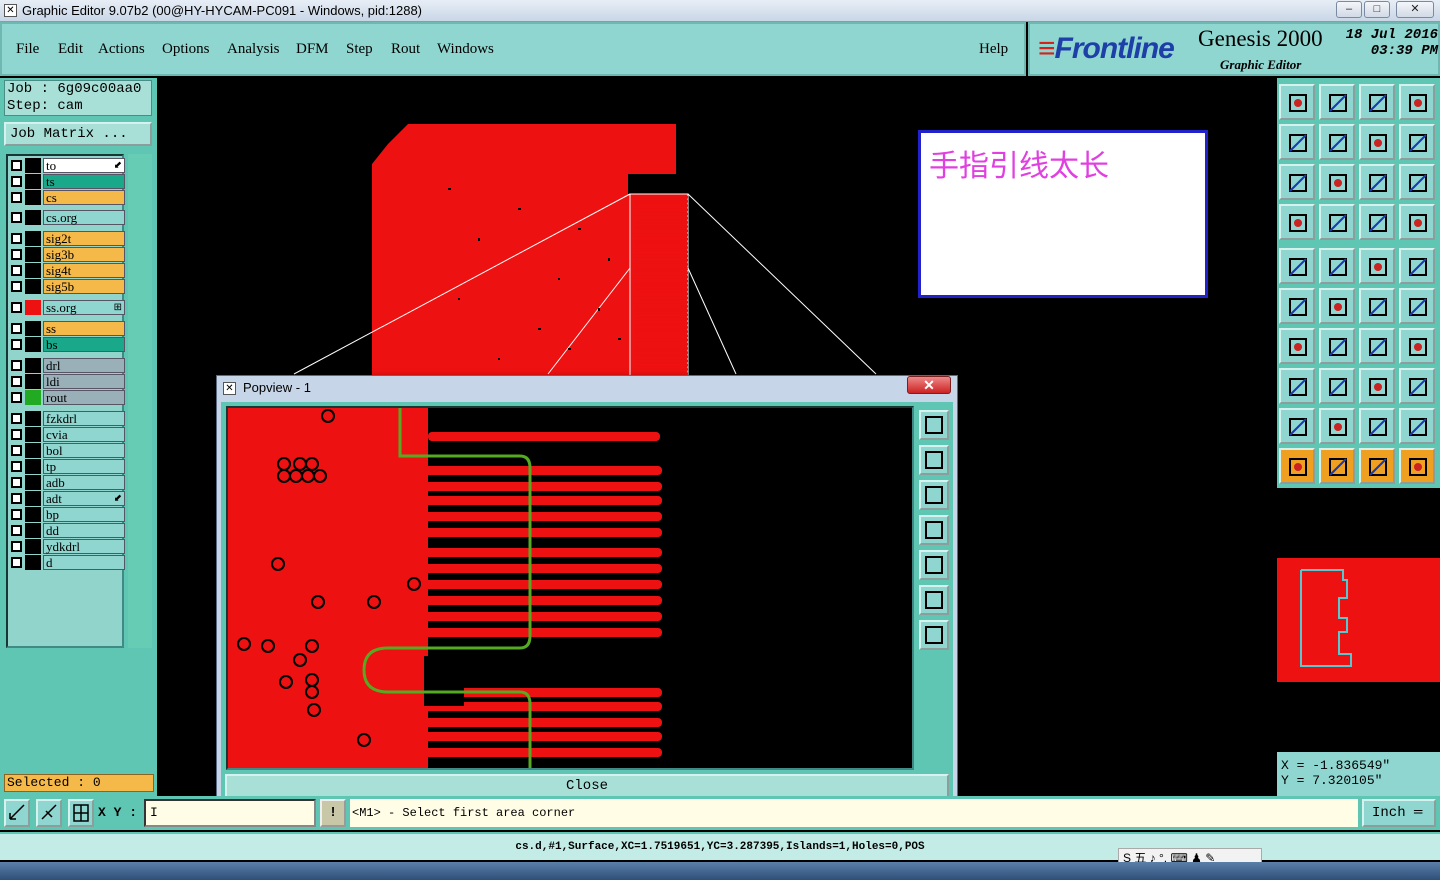  What do you see at coordinates (359, 49) in the screenshot?
I see `menu-step: Step` at bounding box center [359, 49].